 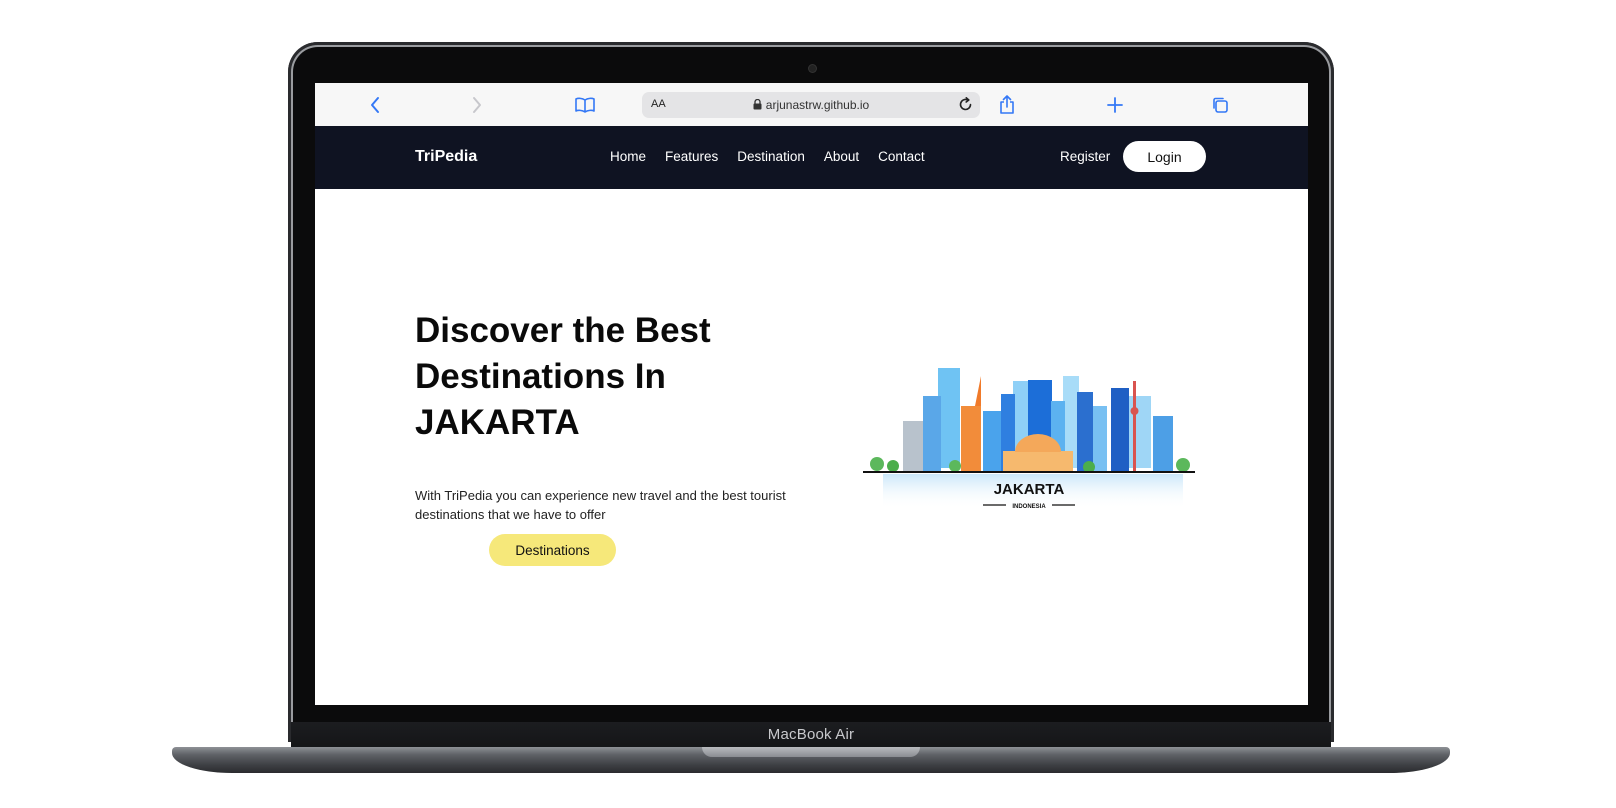 What do you see at coordinates (901, 156) in the screenshot?
I see `nav-link-contact: Contact` at bounding box center [901, 156].